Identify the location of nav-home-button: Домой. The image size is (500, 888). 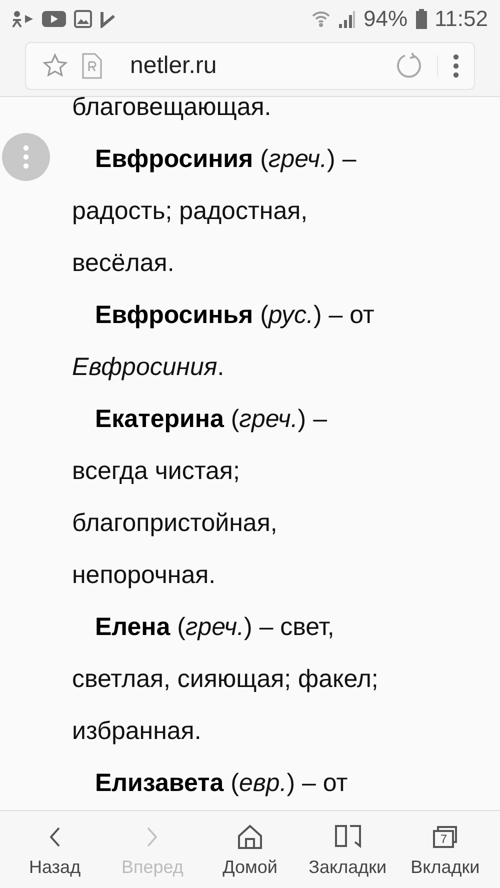
(250, 849).